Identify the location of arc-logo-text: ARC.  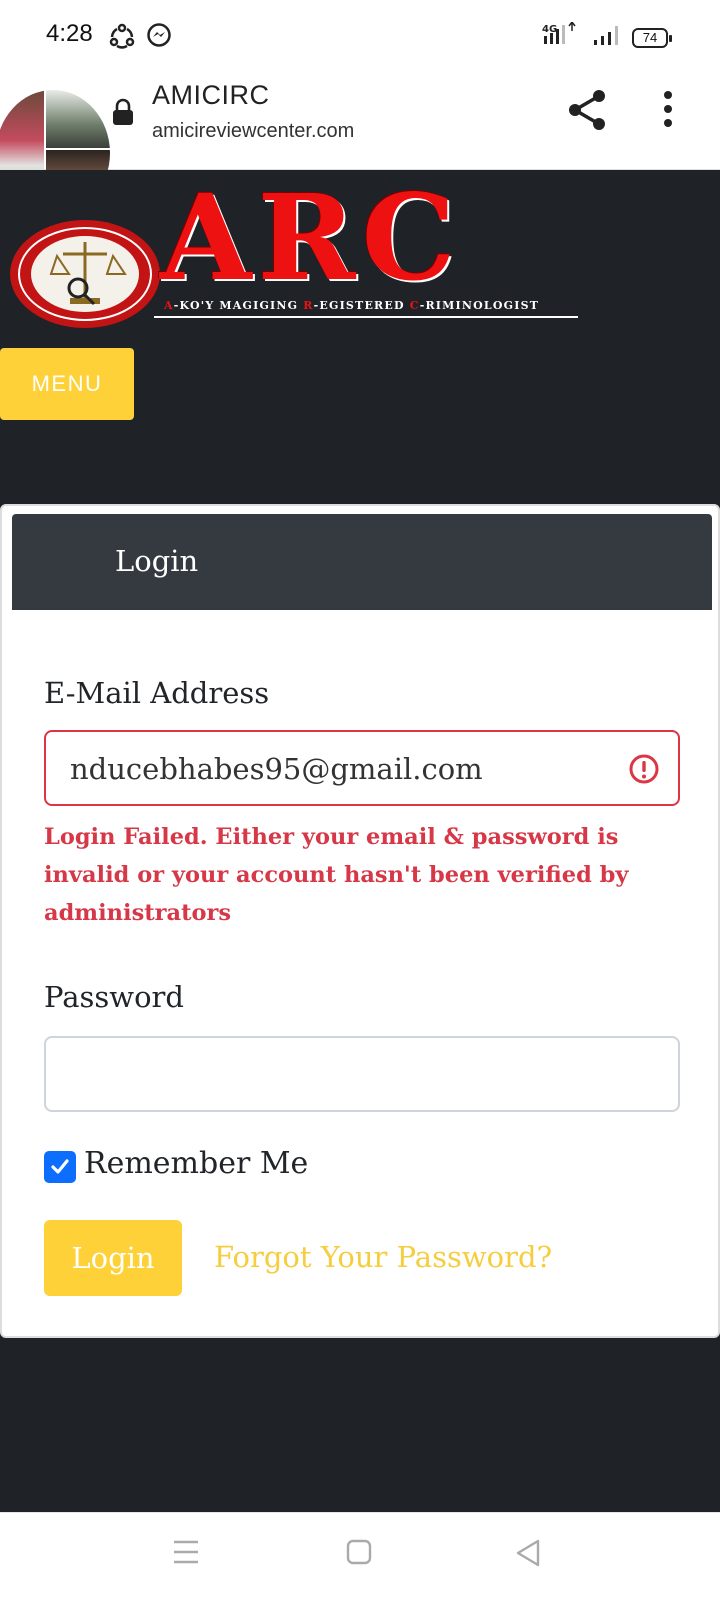
(311, 237).